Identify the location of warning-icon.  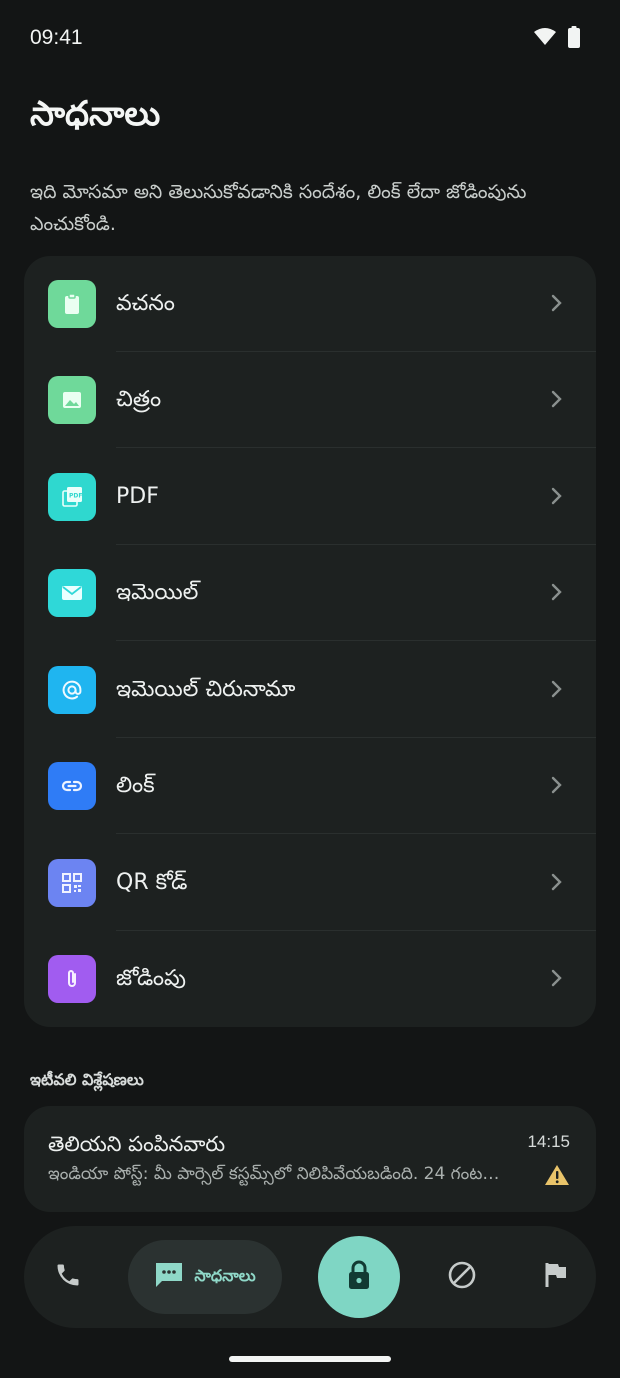
(557, 1177).